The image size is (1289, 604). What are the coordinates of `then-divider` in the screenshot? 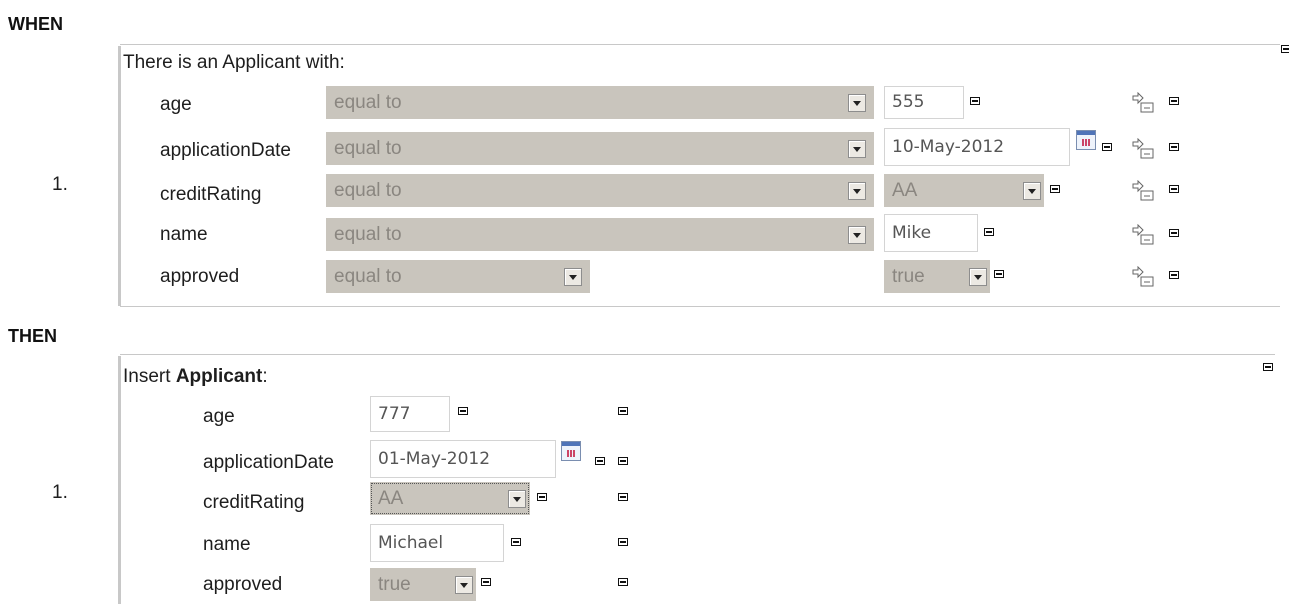 It's located at (697, 354).